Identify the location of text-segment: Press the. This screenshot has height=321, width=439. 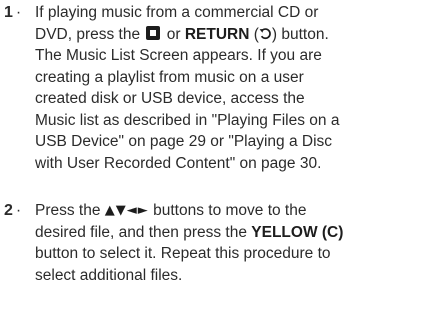
(68, 210).